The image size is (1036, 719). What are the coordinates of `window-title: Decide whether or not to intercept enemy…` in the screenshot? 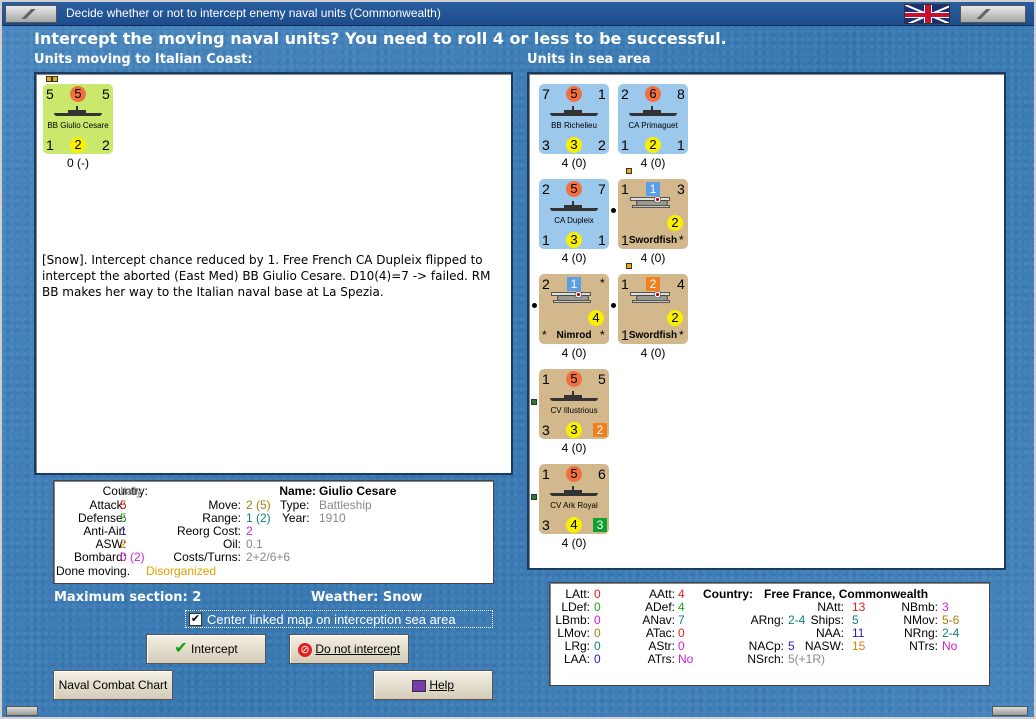 It's located at (253, 13).